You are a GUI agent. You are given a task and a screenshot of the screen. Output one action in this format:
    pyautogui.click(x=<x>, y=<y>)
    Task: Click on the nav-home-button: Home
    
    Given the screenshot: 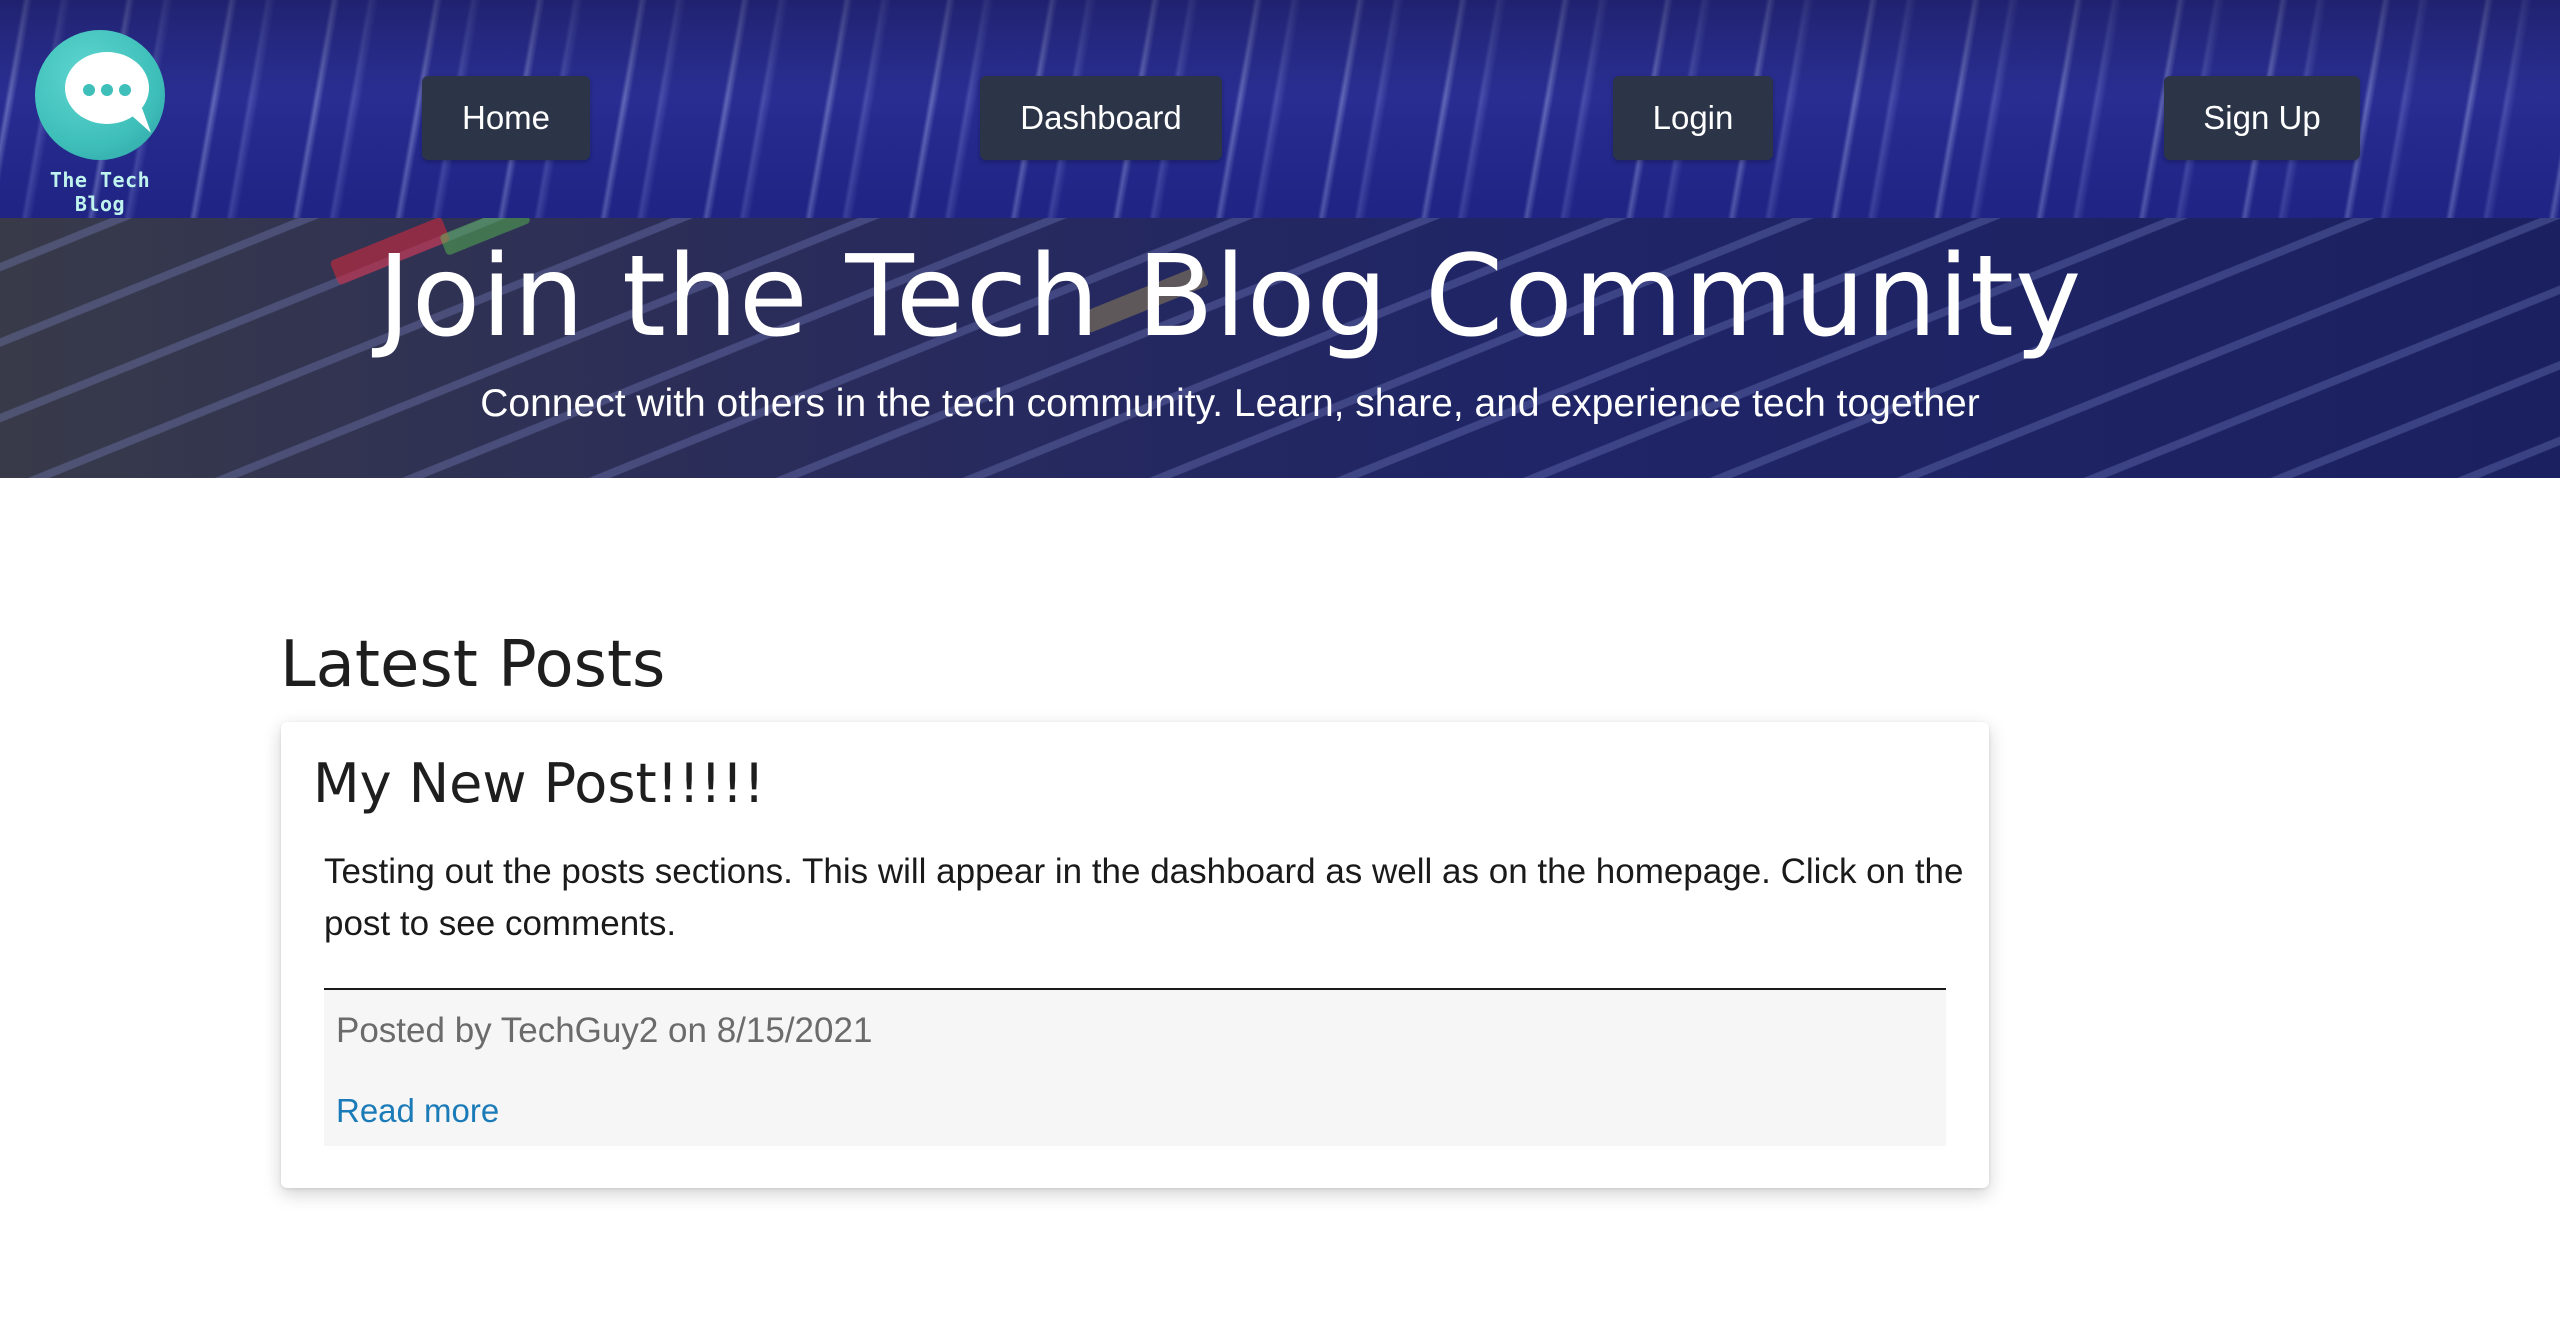 What is the action you would take?
    pyautogui.click(x=506, y=118)
    